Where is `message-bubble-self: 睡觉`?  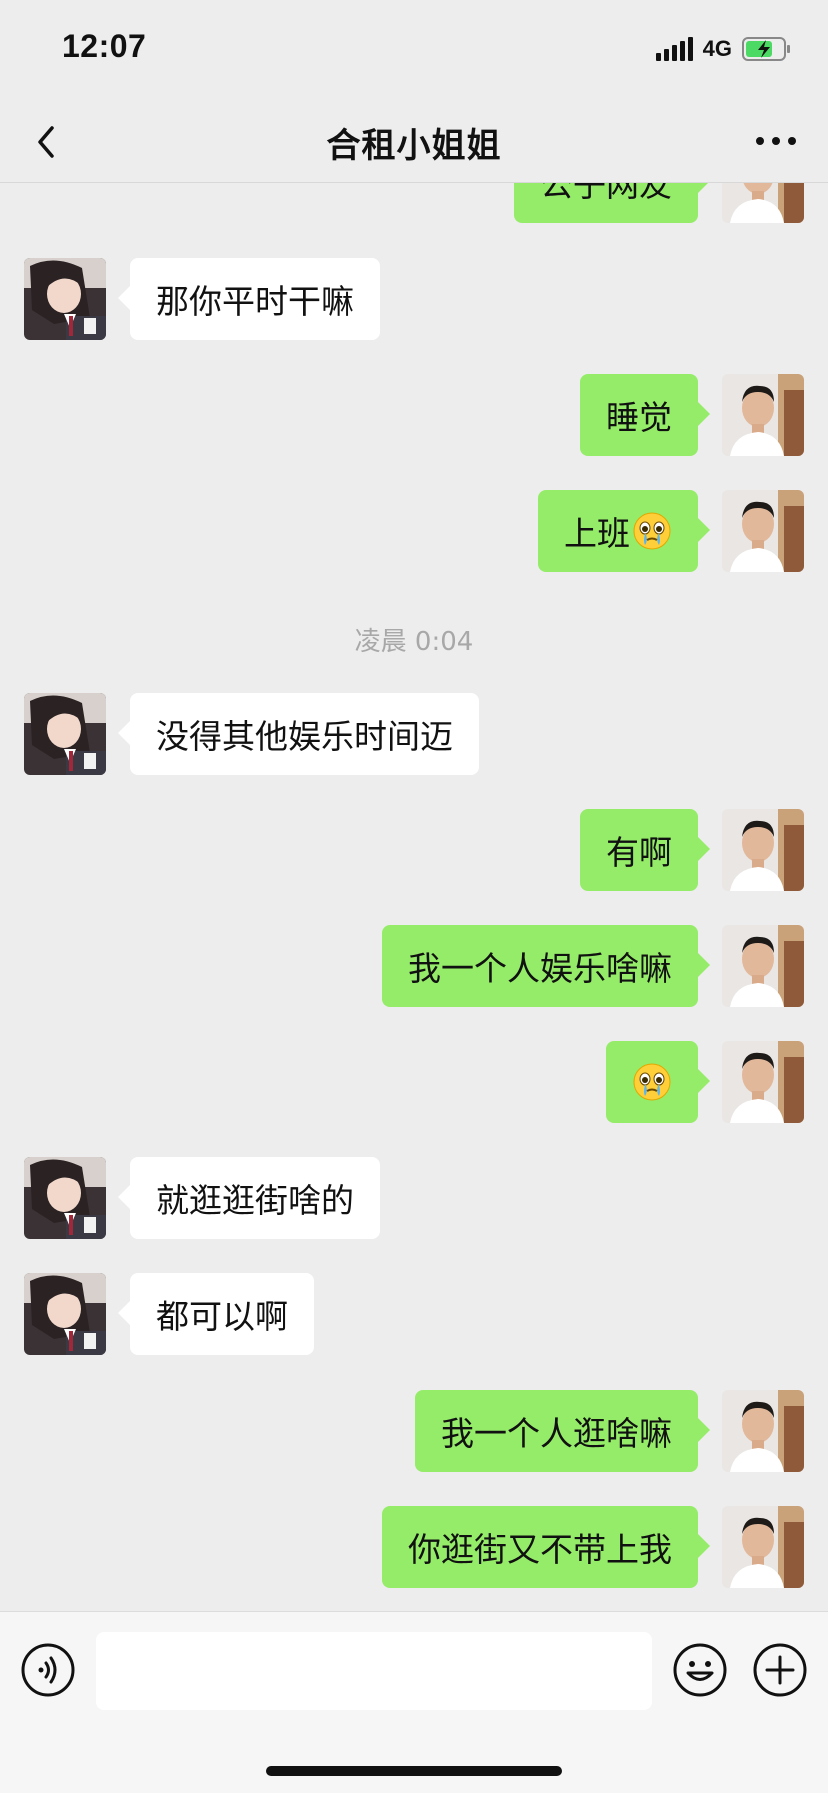 message-bubble-self: 睡觉 is located at coordinates (645, 415).